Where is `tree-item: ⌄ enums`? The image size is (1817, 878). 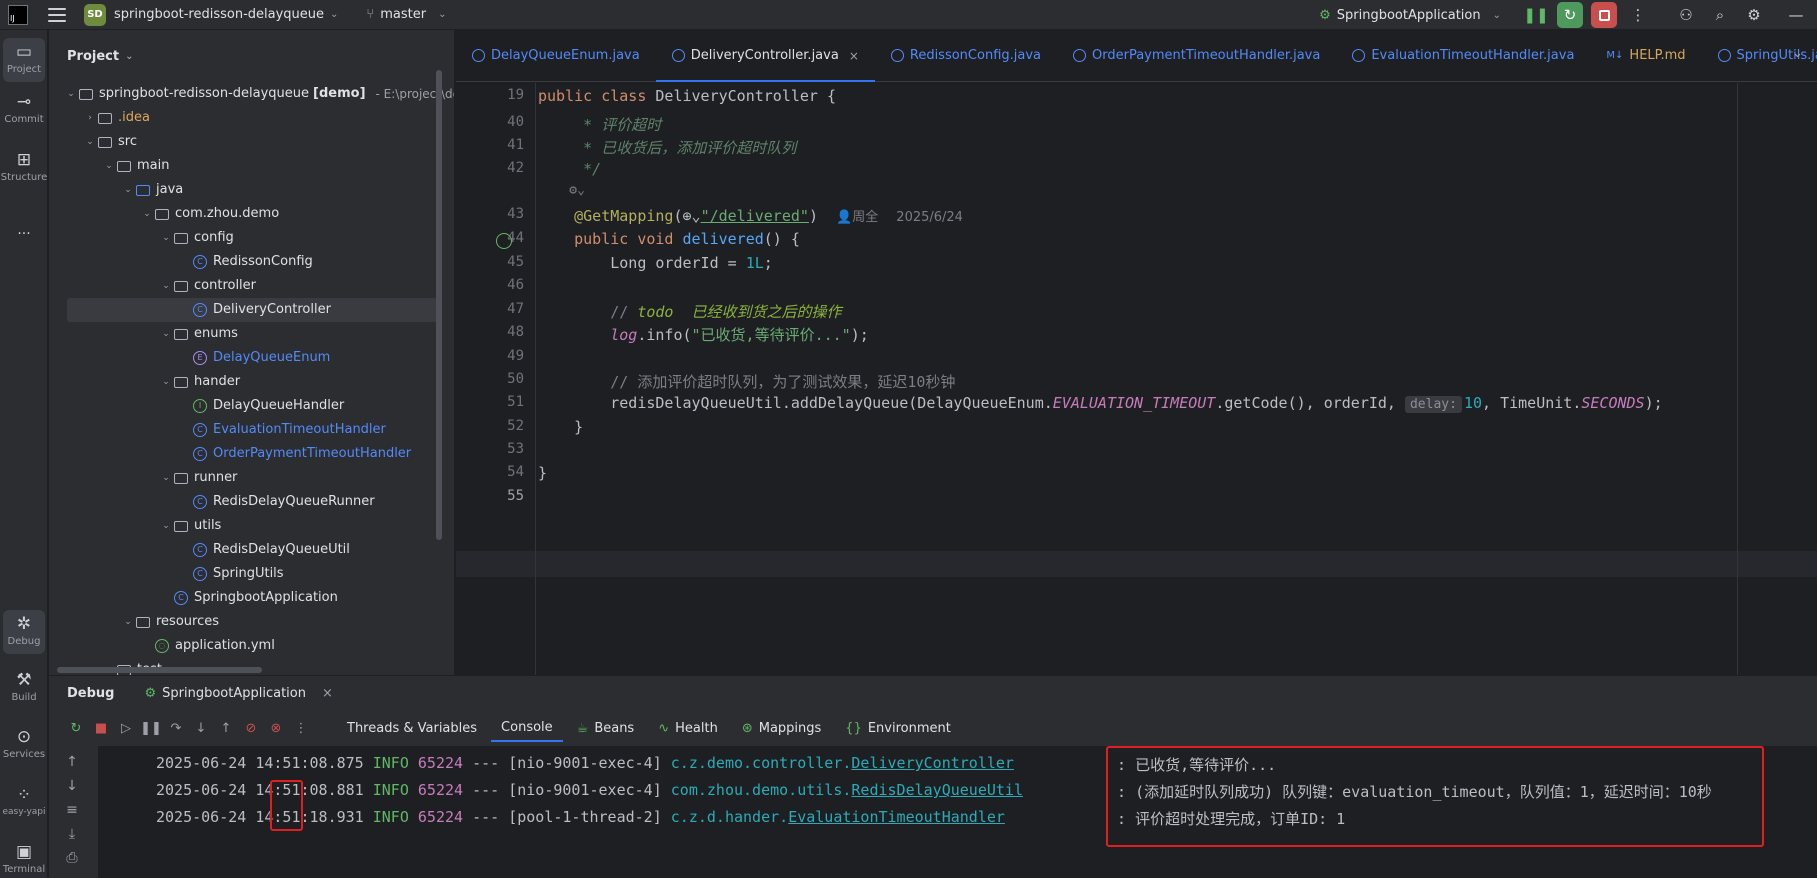
tree-item: ⌄ enums is located at coordinates (198, 334).